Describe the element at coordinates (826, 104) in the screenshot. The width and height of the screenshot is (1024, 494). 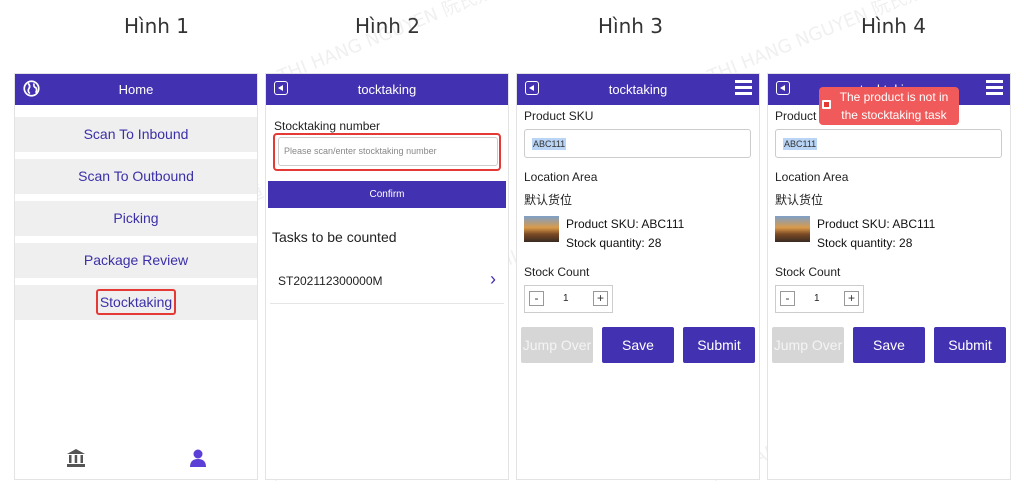
I see `error-icon` at that location.